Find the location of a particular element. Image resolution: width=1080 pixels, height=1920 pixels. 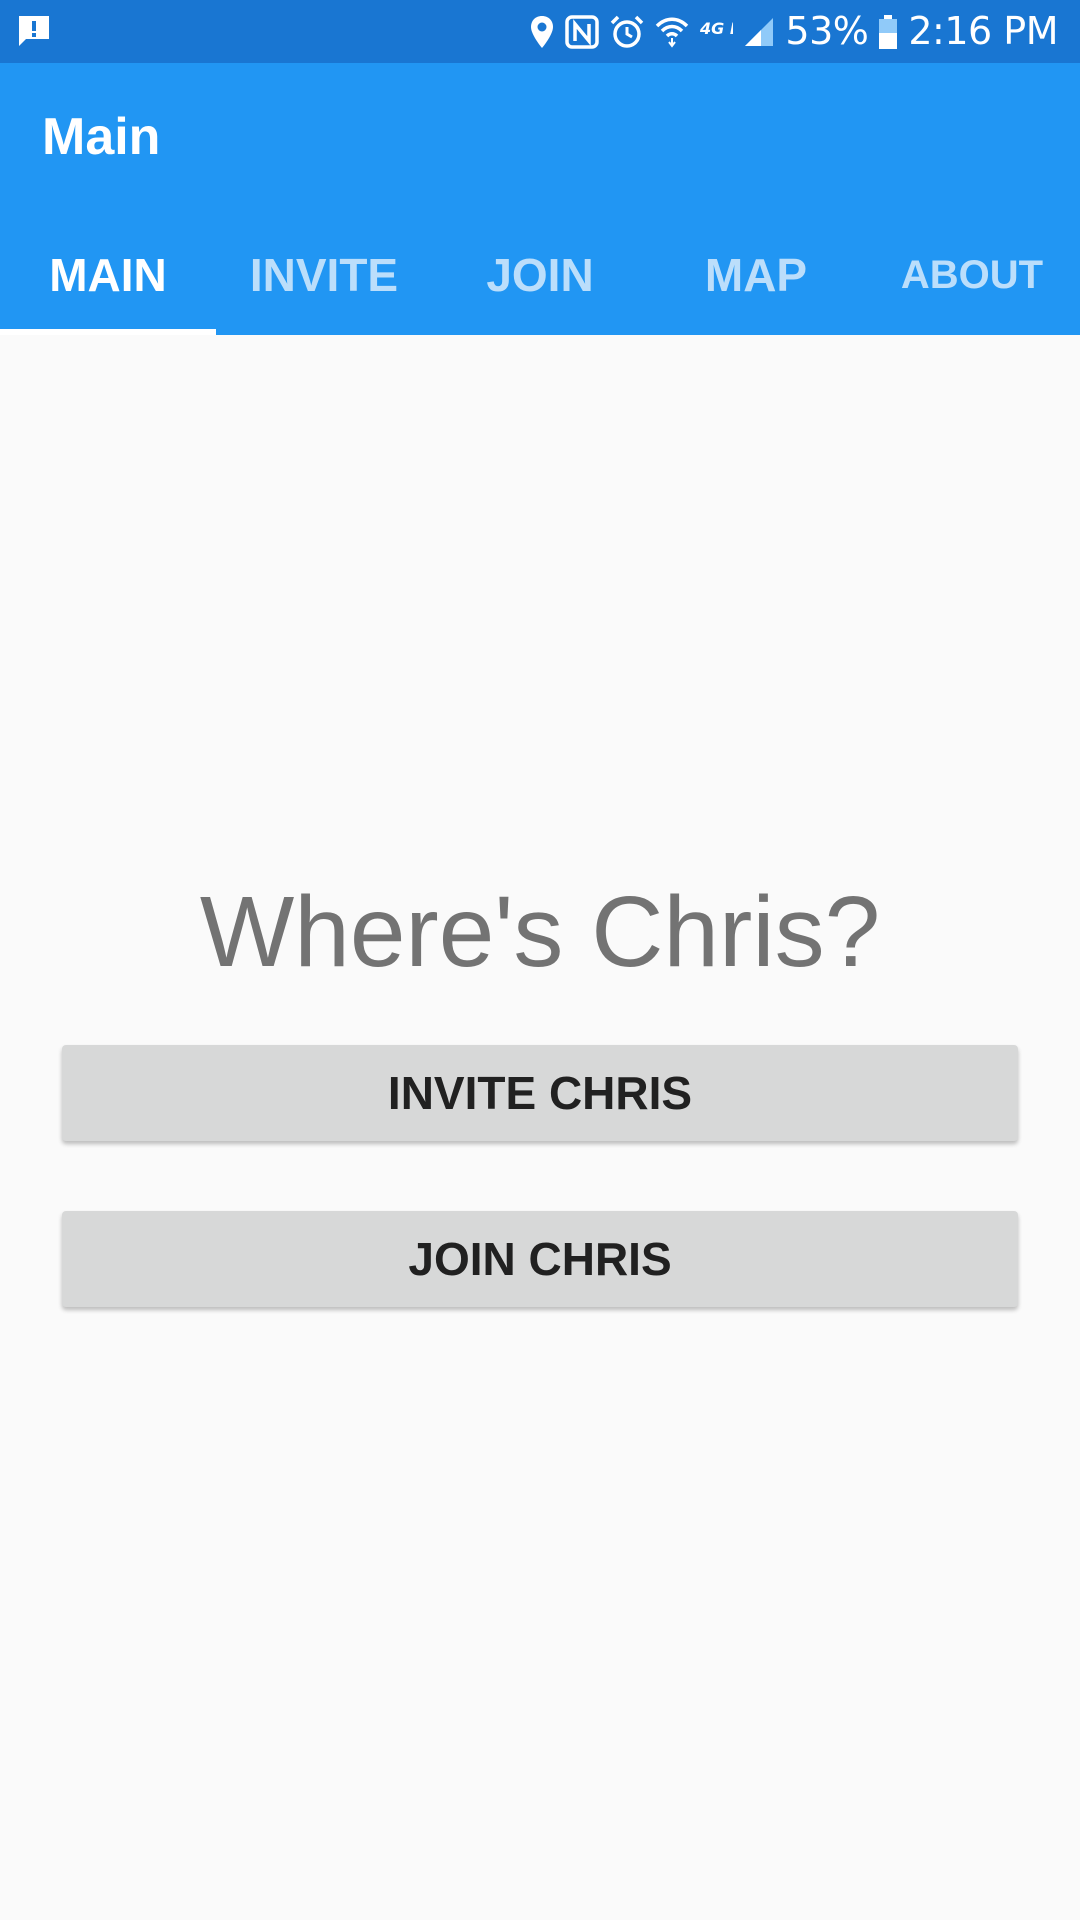

network-label: 4G LTE is located at coordinates (716, 28).